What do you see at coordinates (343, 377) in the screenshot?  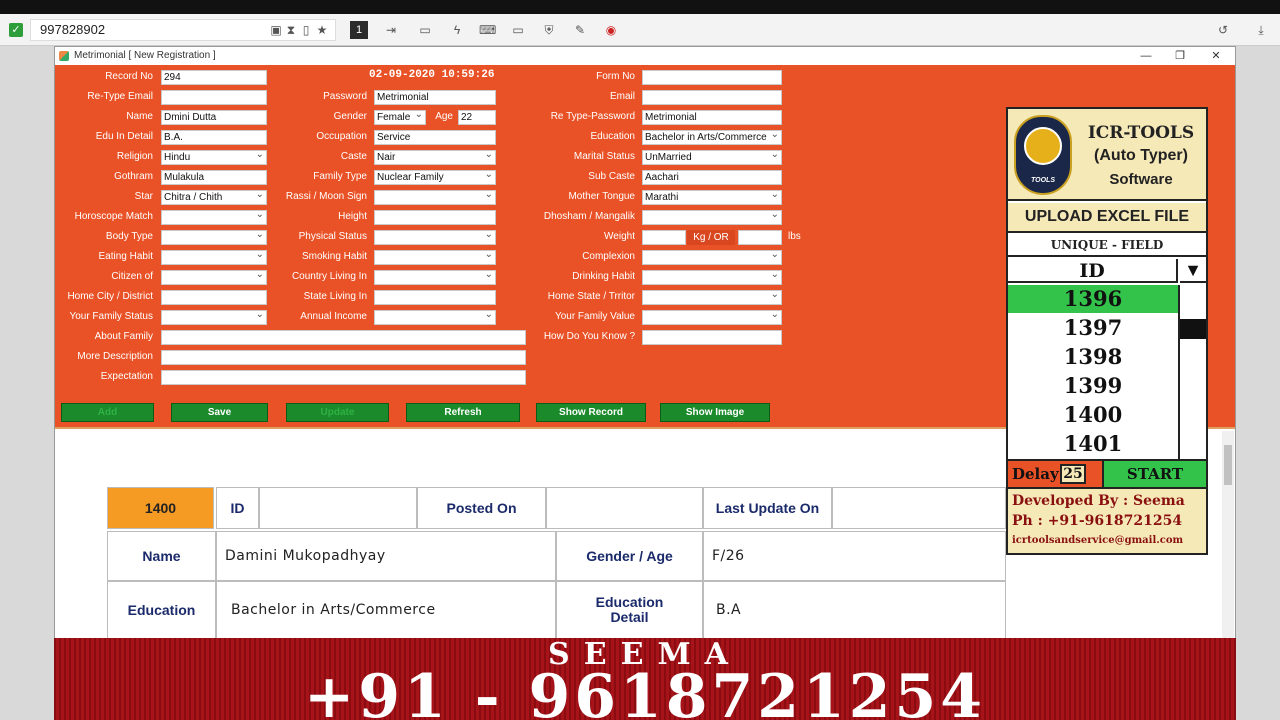 I see `expectation-field` at bounding box center [343, 377].